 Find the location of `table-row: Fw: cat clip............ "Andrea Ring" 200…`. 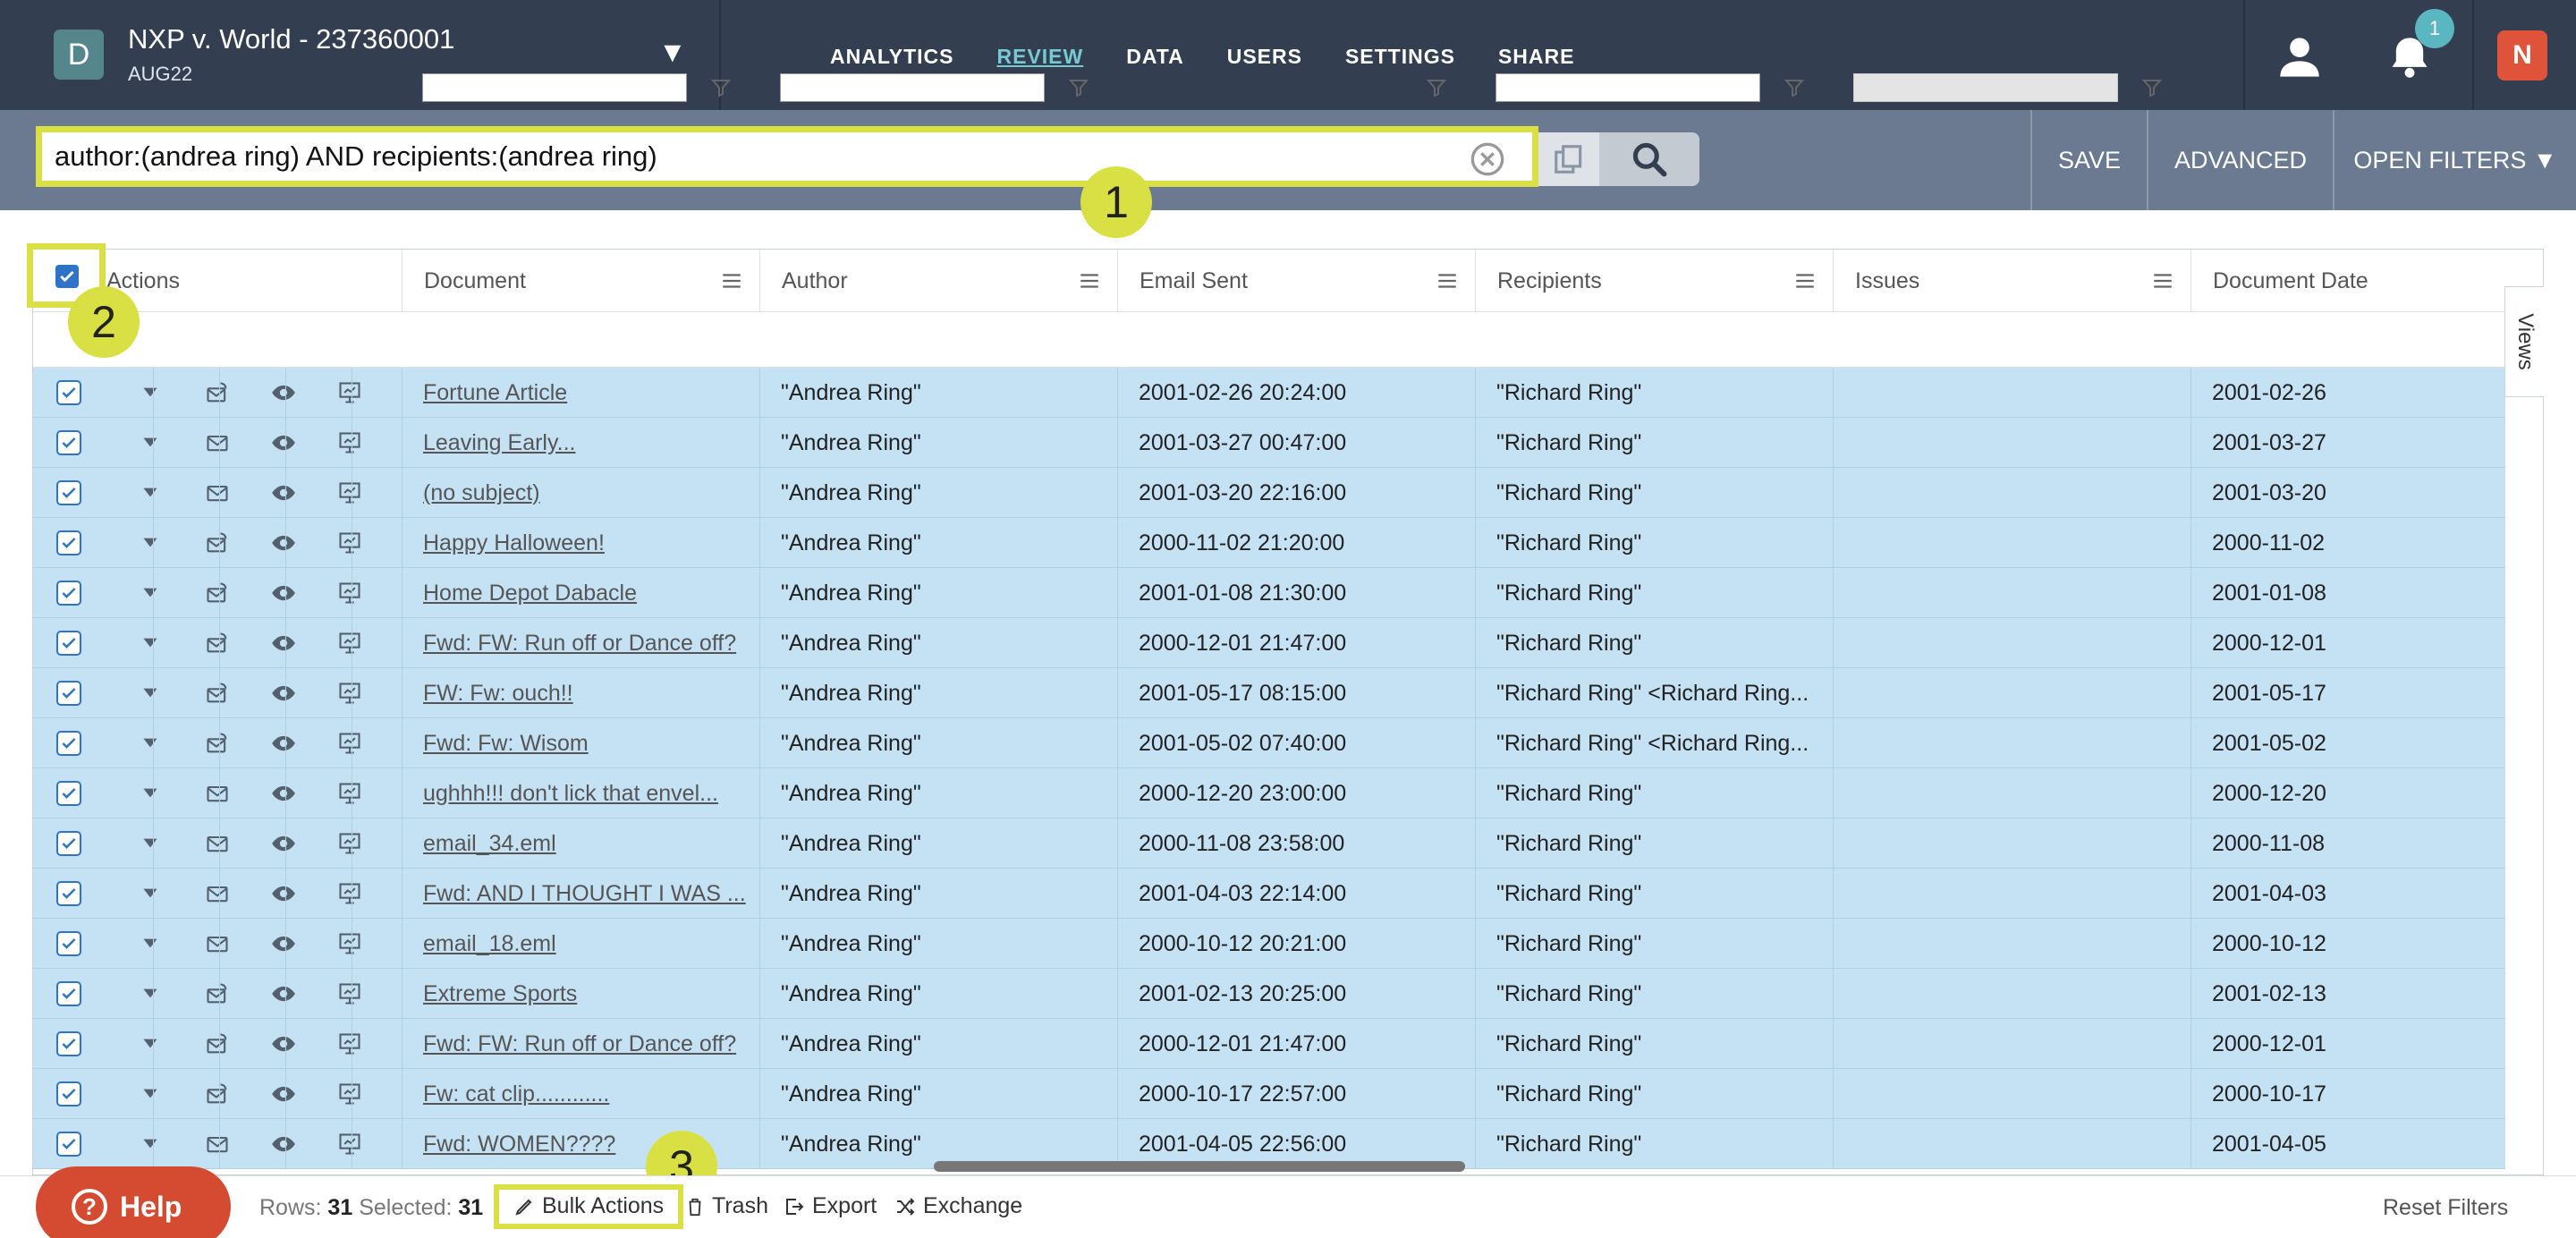

table-row: Fw: cat clip............ "Andrea Ring" 200… is located at coordinates (1269, 1094).